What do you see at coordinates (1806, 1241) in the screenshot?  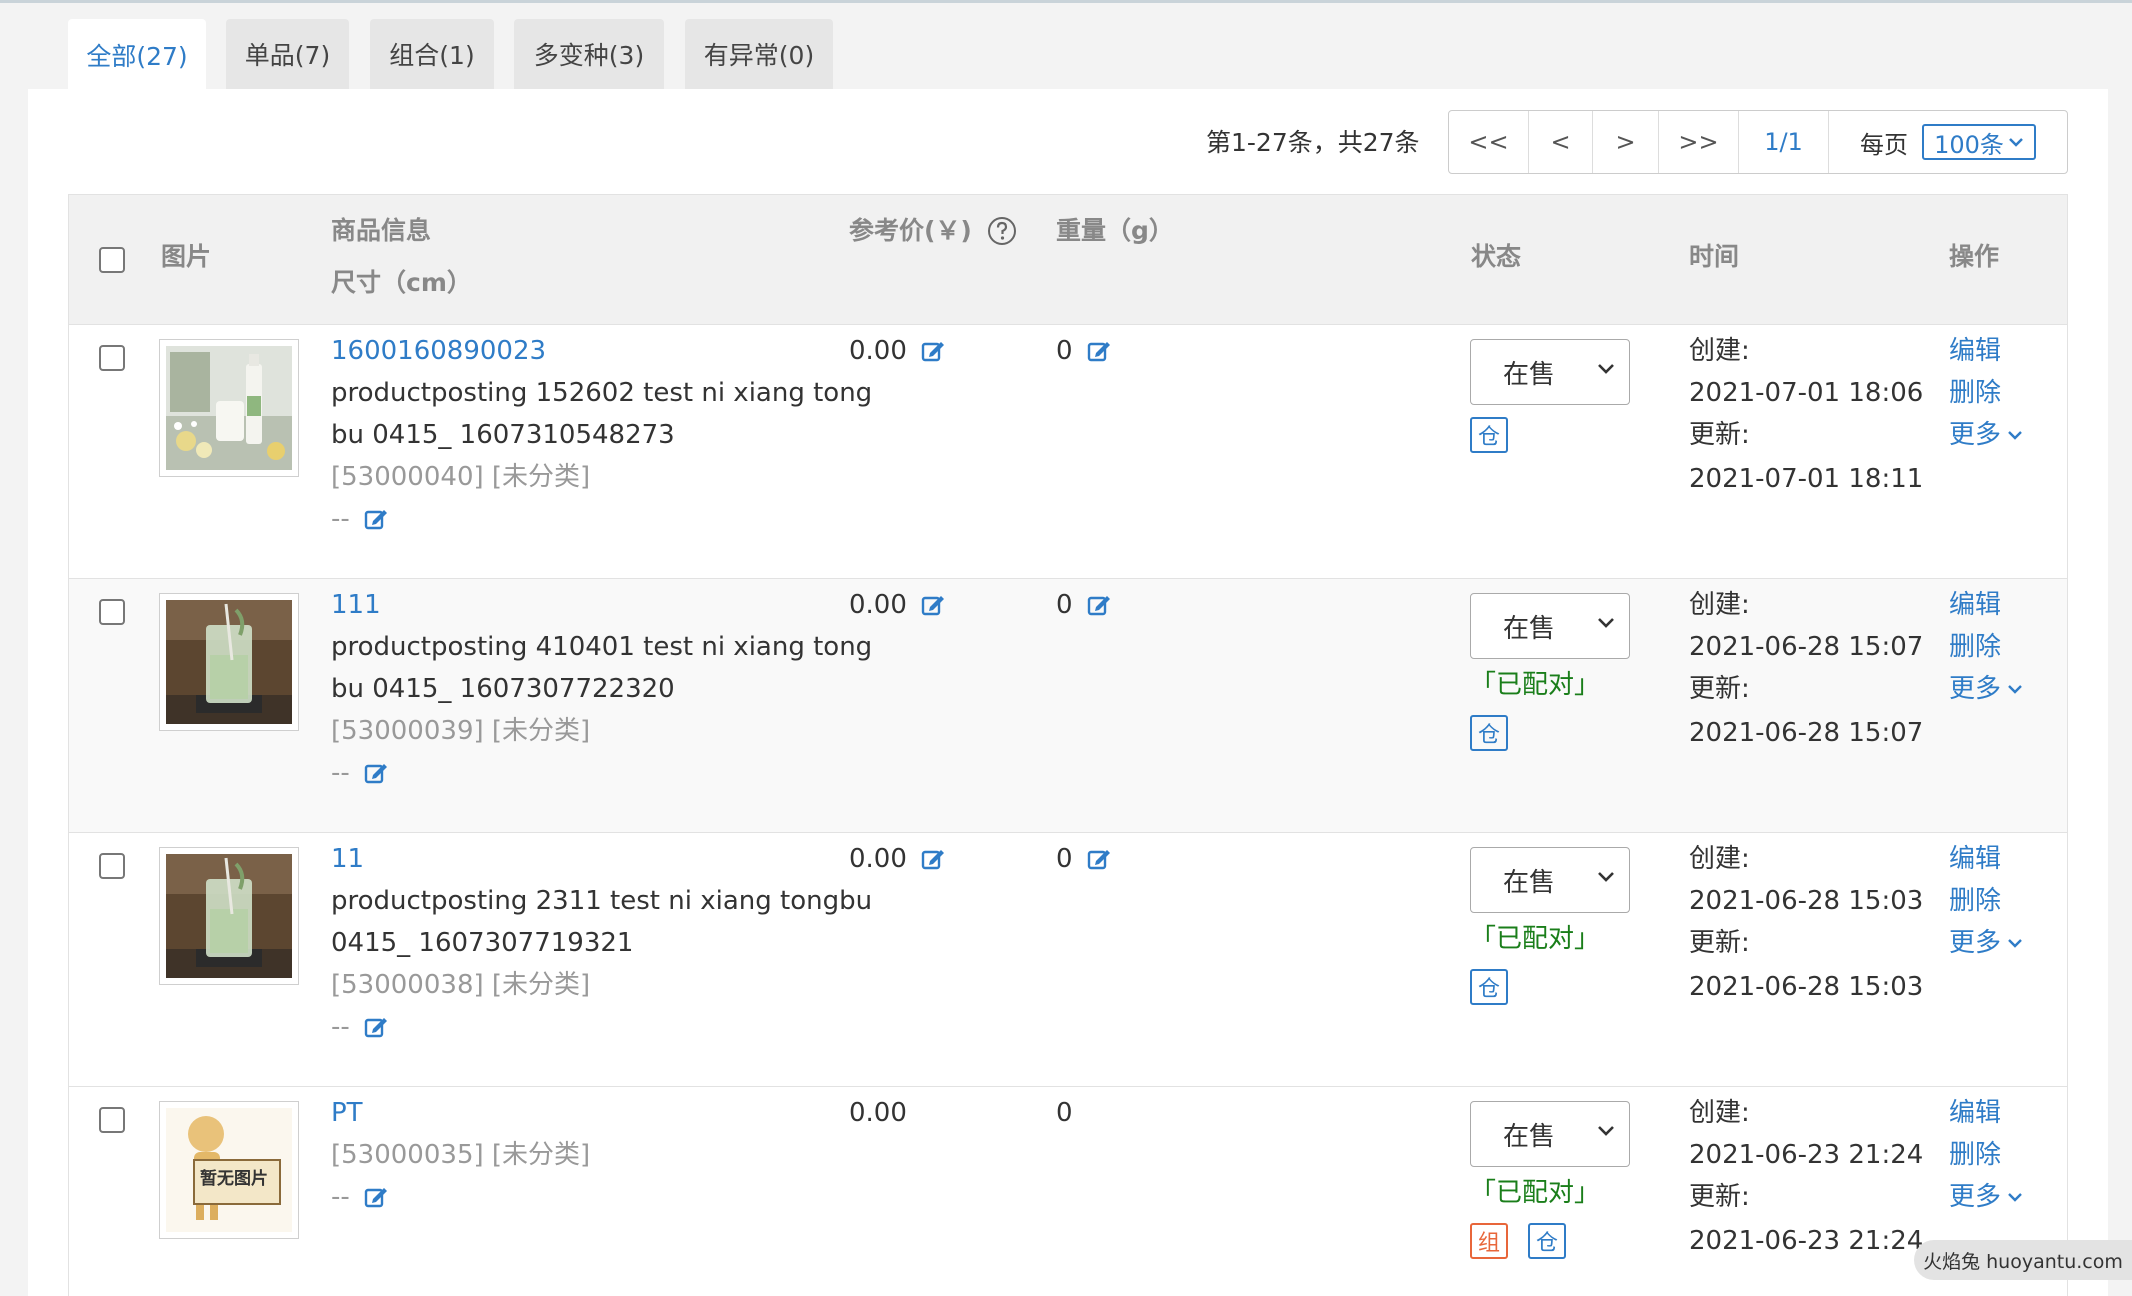 I see `updated-time: 2021-06-23 21:24` at bounding box center [1806, 1241].